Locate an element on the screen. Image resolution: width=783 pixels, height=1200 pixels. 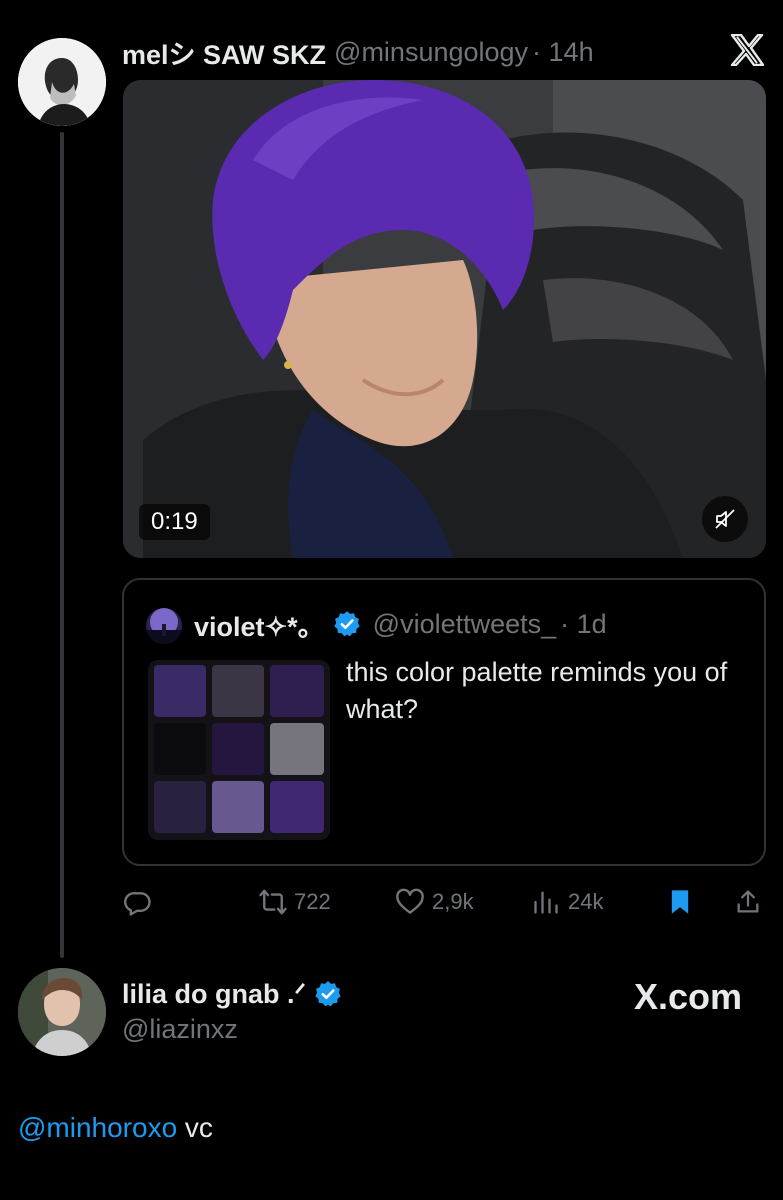
share-button is located at coordinates (748, 902).